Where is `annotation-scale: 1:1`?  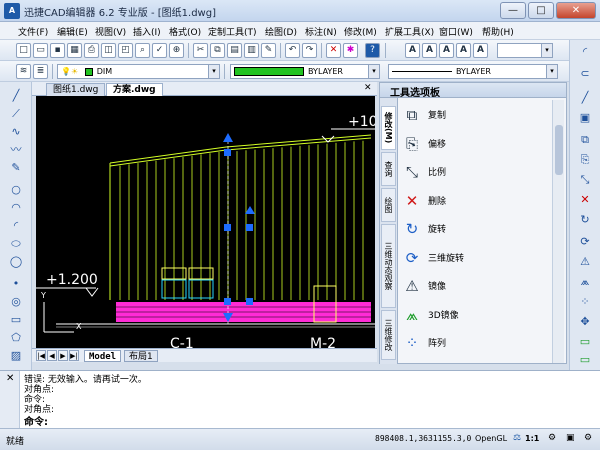
annotation-scale: 1:1 is located at coordinates (532, 438).